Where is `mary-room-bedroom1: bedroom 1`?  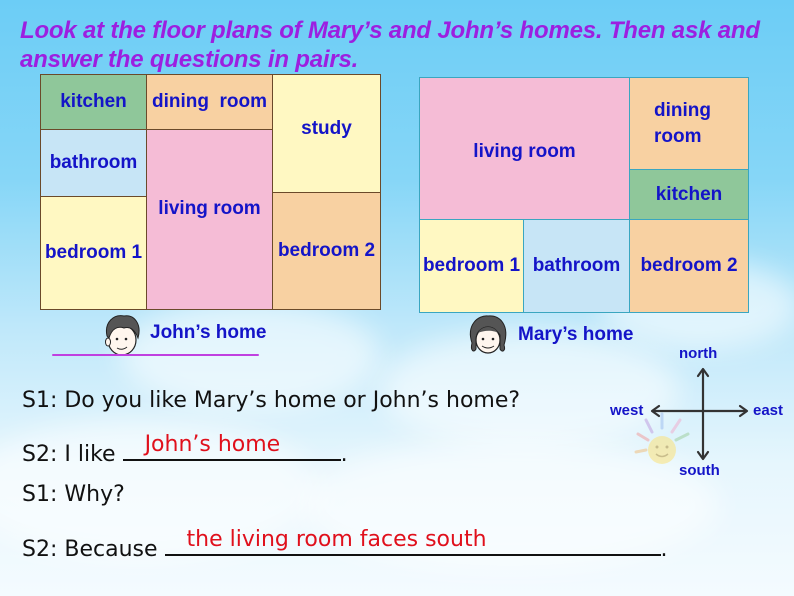 mary-room-bedroom1: bedroom 1 is located at coordinates (471, 266).